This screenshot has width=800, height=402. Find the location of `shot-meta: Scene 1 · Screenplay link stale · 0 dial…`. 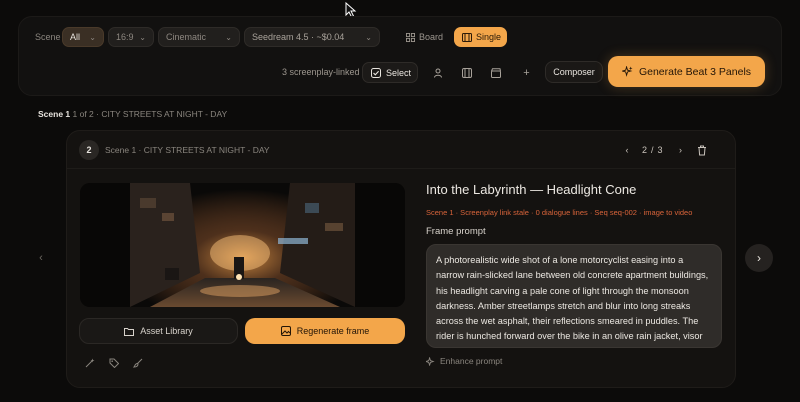

shot-meta: Scene 1 · Screenplay link stale · 0 dial… is located at coordinates (559, 212).